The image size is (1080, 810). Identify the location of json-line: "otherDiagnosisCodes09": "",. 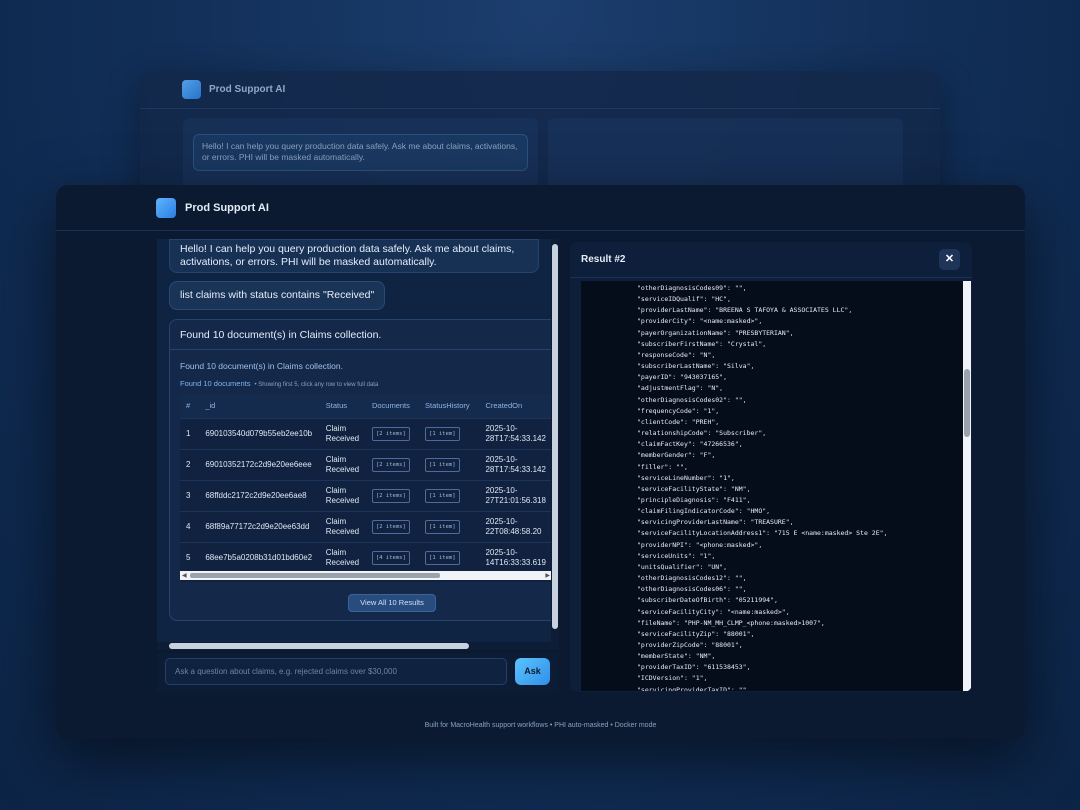
(692, 288).